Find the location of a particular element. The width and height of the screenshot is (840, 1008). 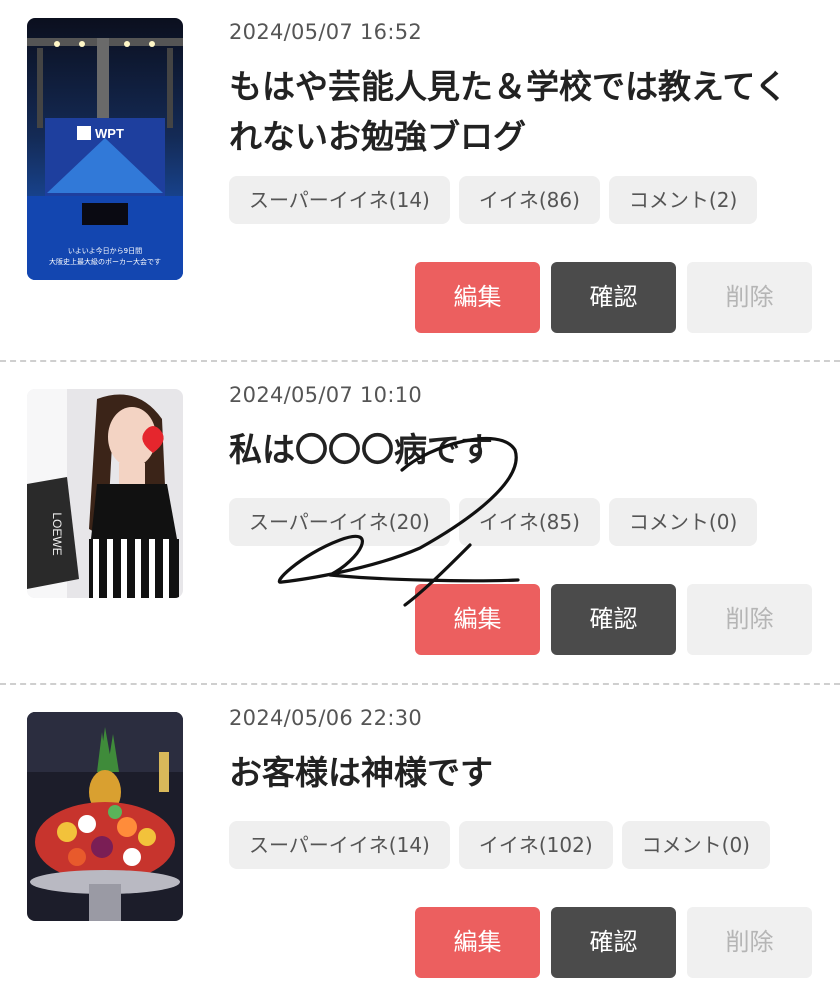

post-stats: スーパーイイネ(14) イイネ(86) コメント(2) is located at coordinates (493, 200).